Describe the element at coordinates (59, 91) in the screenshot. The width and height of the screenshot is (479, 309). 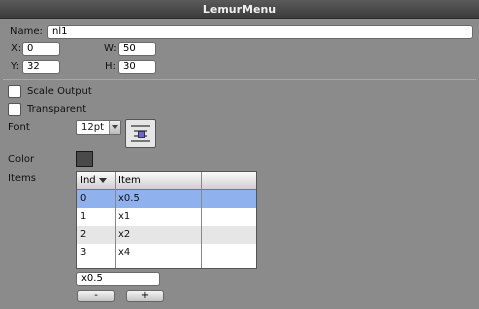
I see `scale-output-label: Scale Output` at that location.